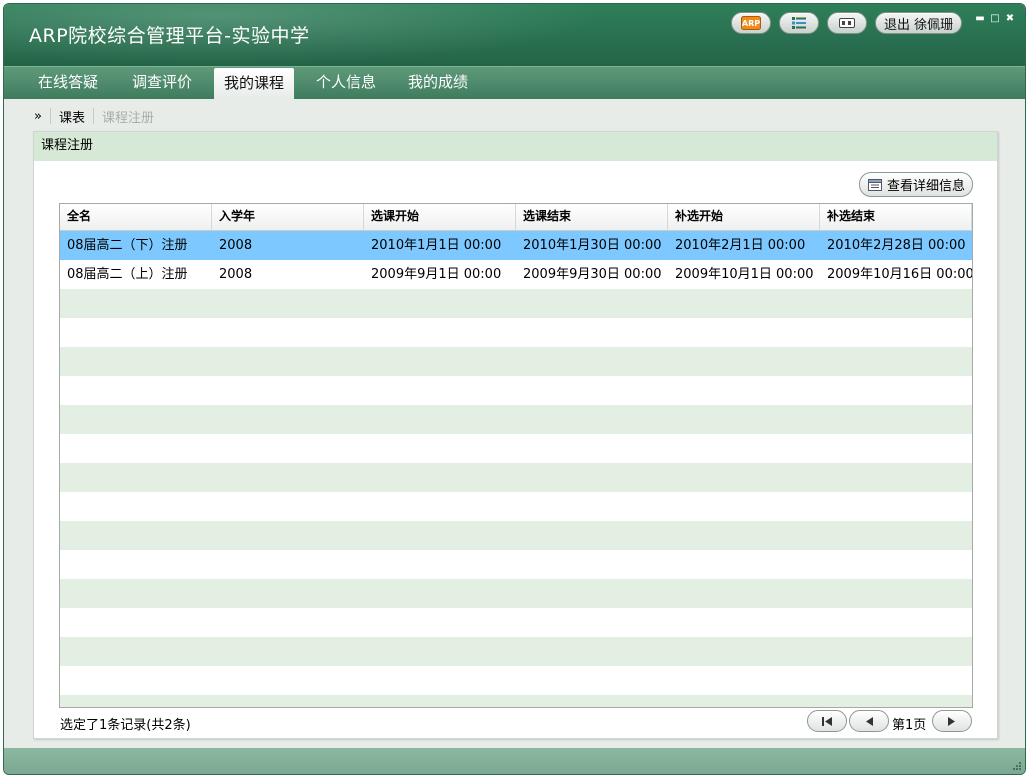 Image resolution: width=1029 pixels, height=778 pixels. I want to click on cell-select-end: 2009年9月30日 00:00, so click(592, 274).